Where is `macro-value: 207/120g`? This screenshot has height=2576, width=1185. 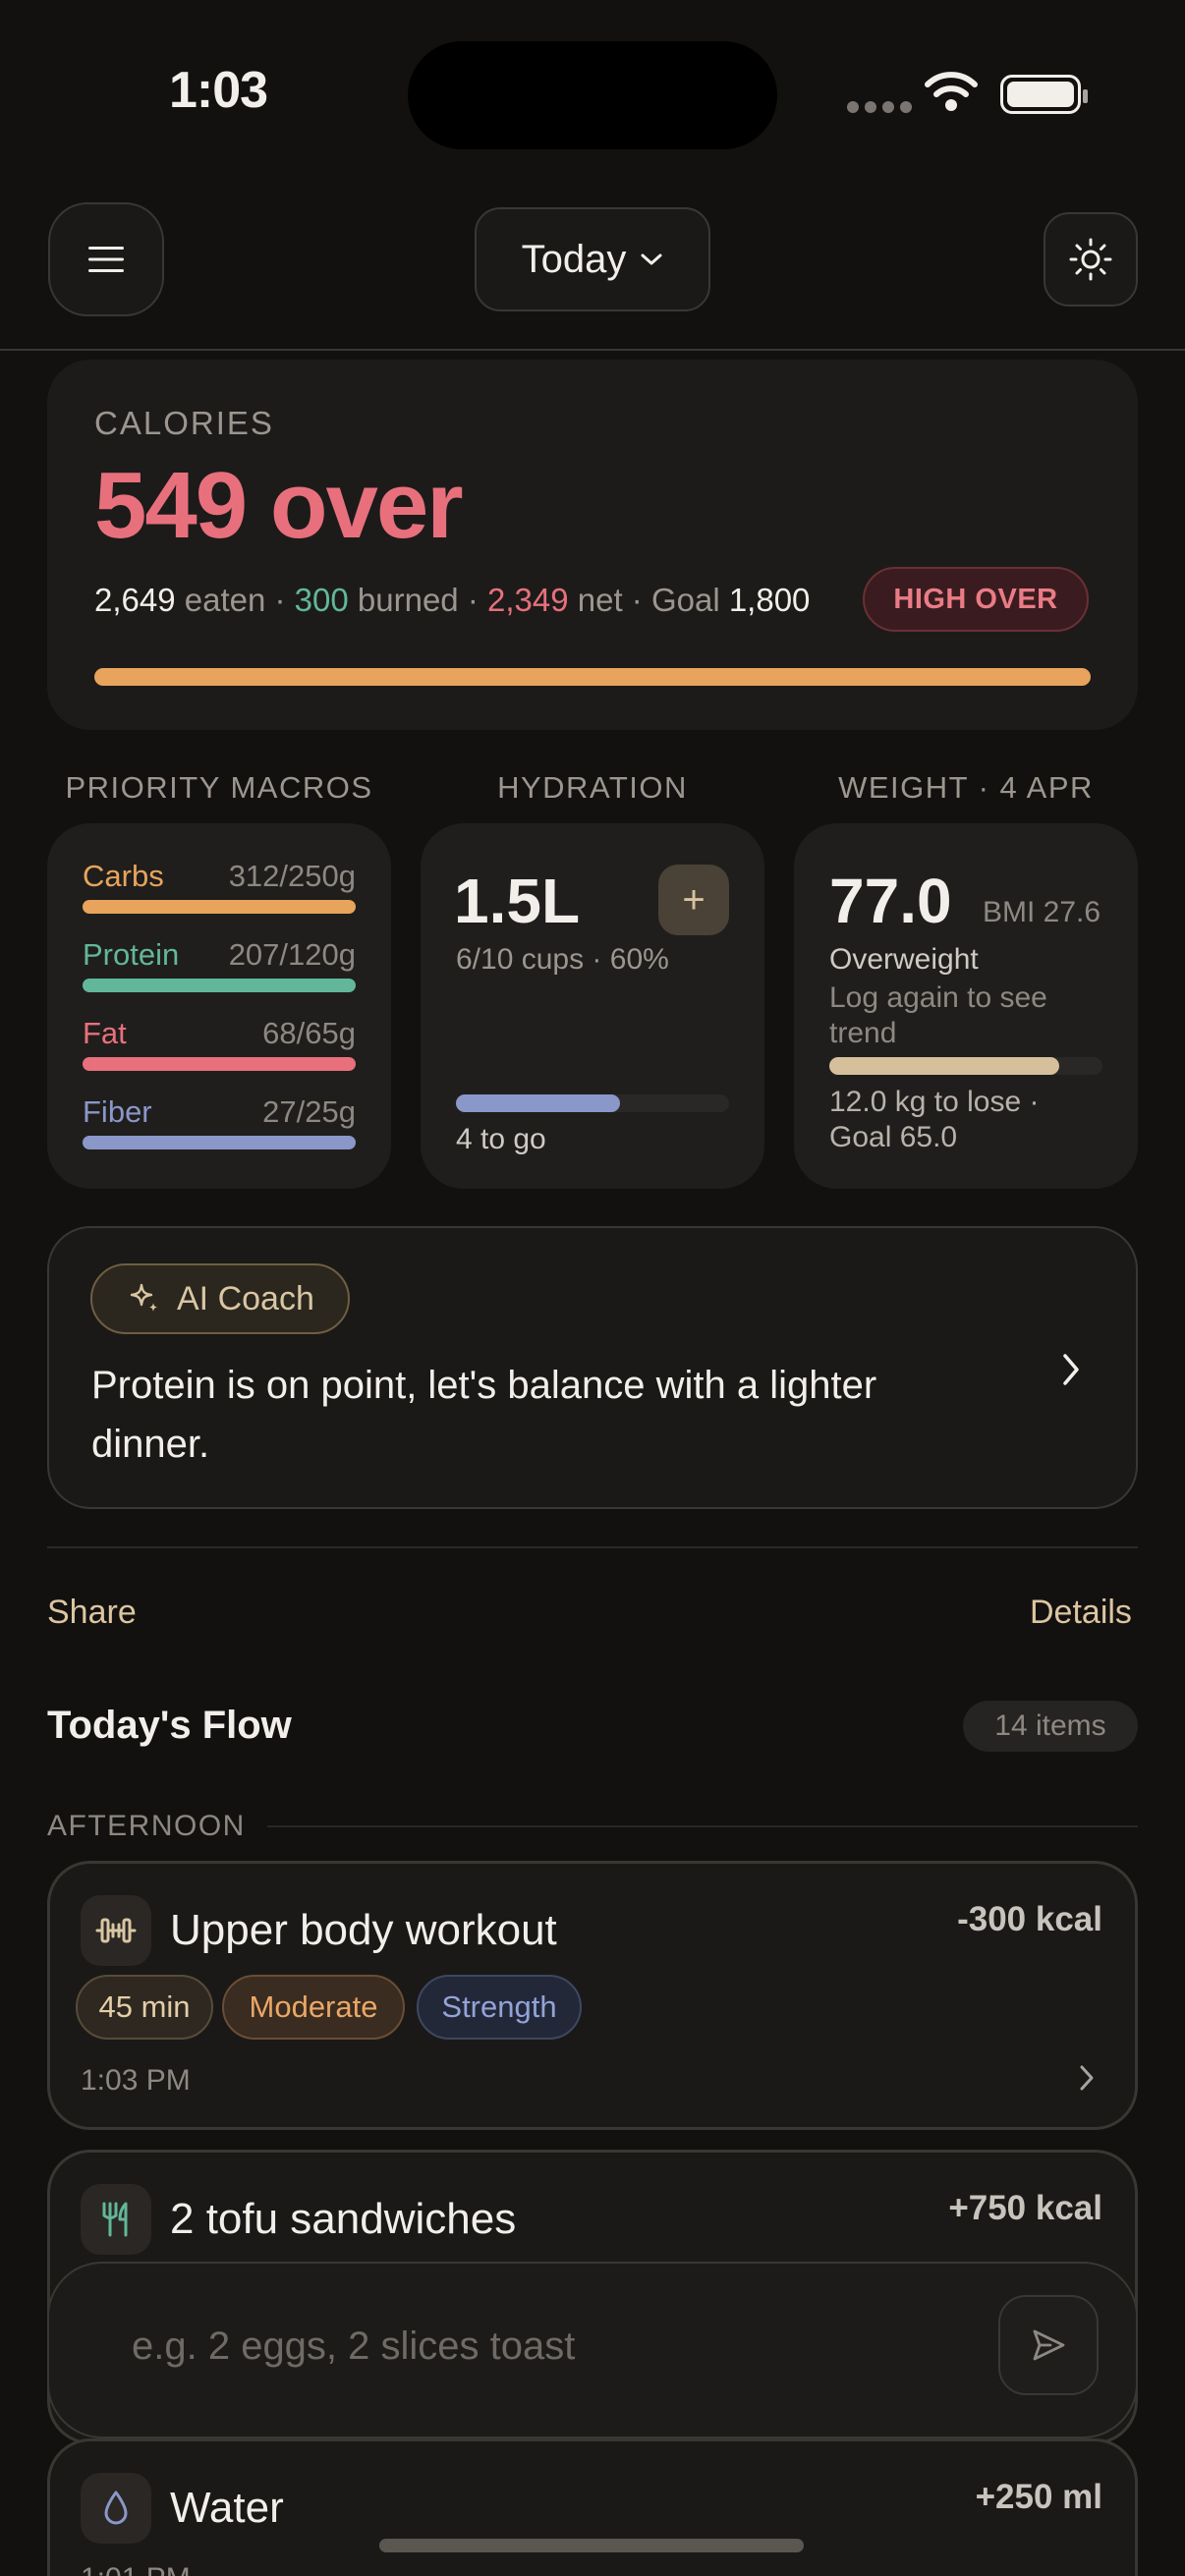
macro-value: 207/120g is located at coordinates (292, 954).